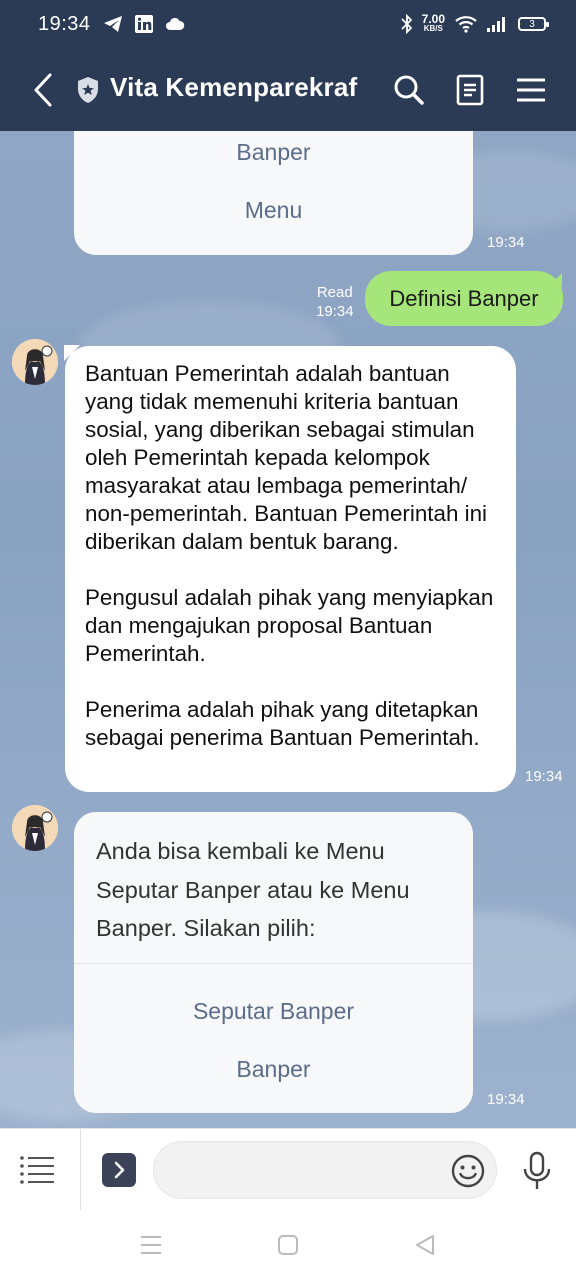  What do you see at coordinates (273, 1011) in the screenshot?
I see `quick-reply-seputar-banper: Seputar Banper` at bounding box center [273, 1011].